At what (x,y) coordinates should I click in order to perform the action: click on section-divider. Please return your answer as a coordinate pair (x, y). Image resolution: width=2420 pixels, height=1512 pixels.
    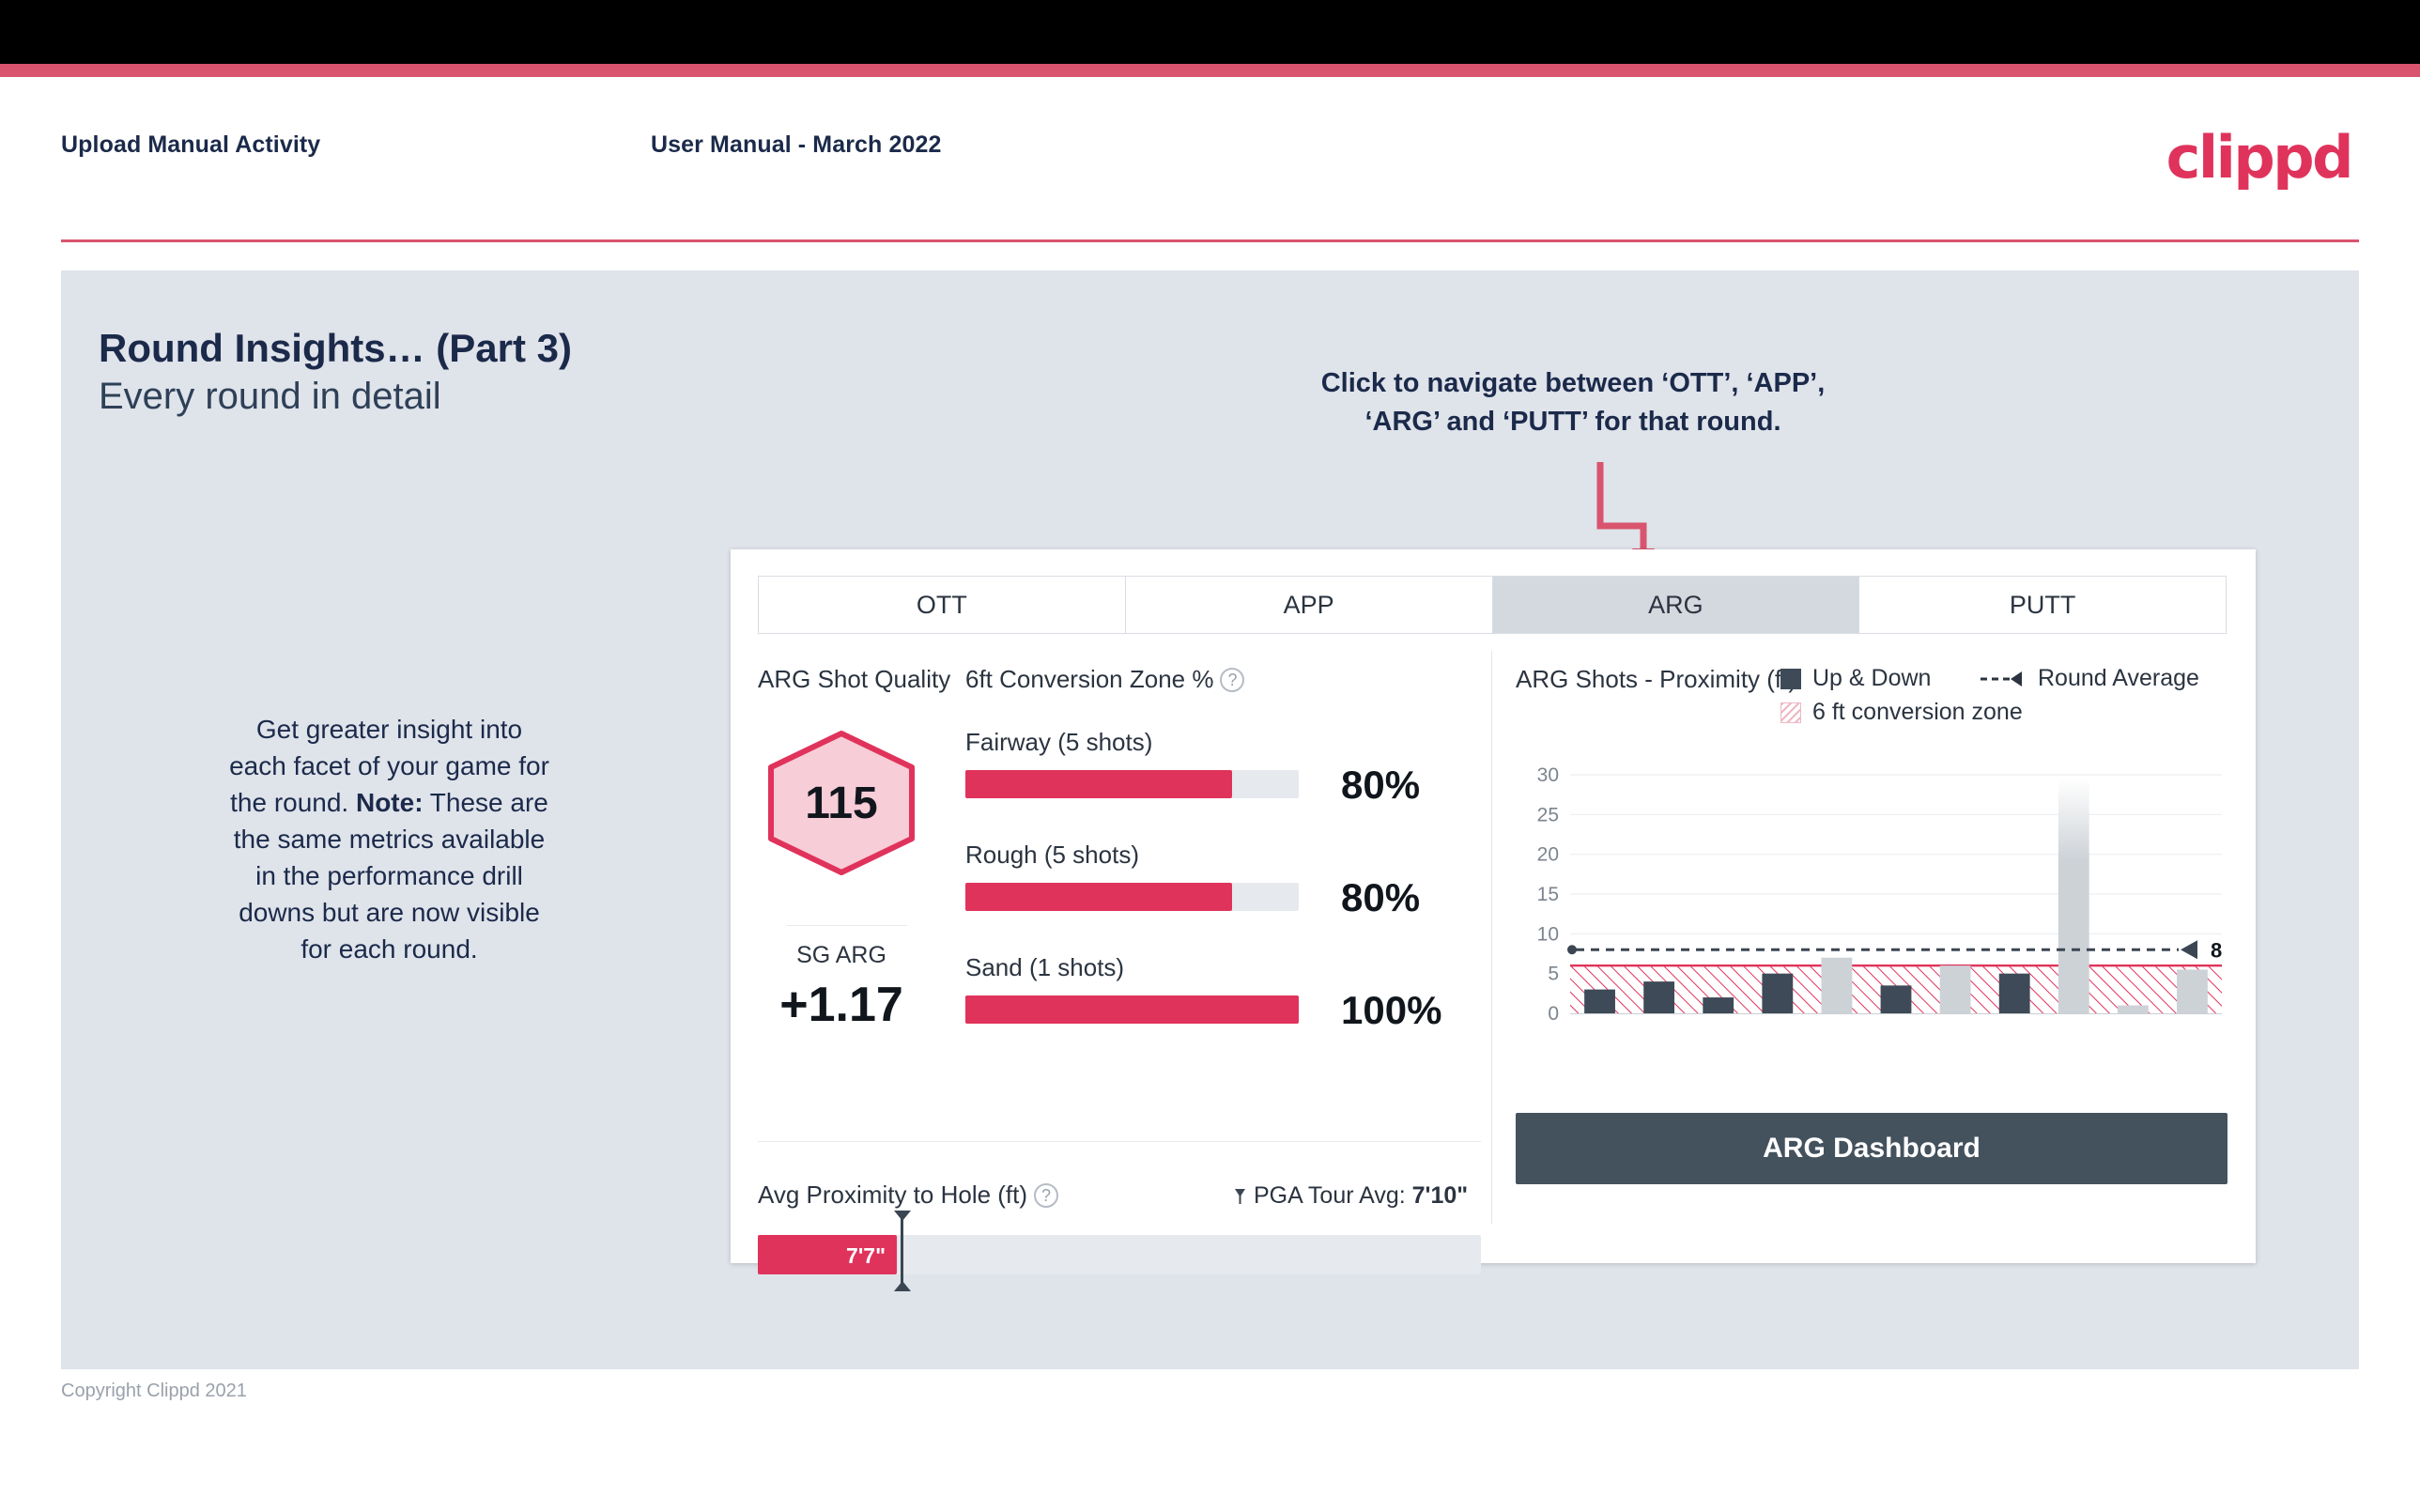
    Looking at the image, I should click on (1119, 1141).